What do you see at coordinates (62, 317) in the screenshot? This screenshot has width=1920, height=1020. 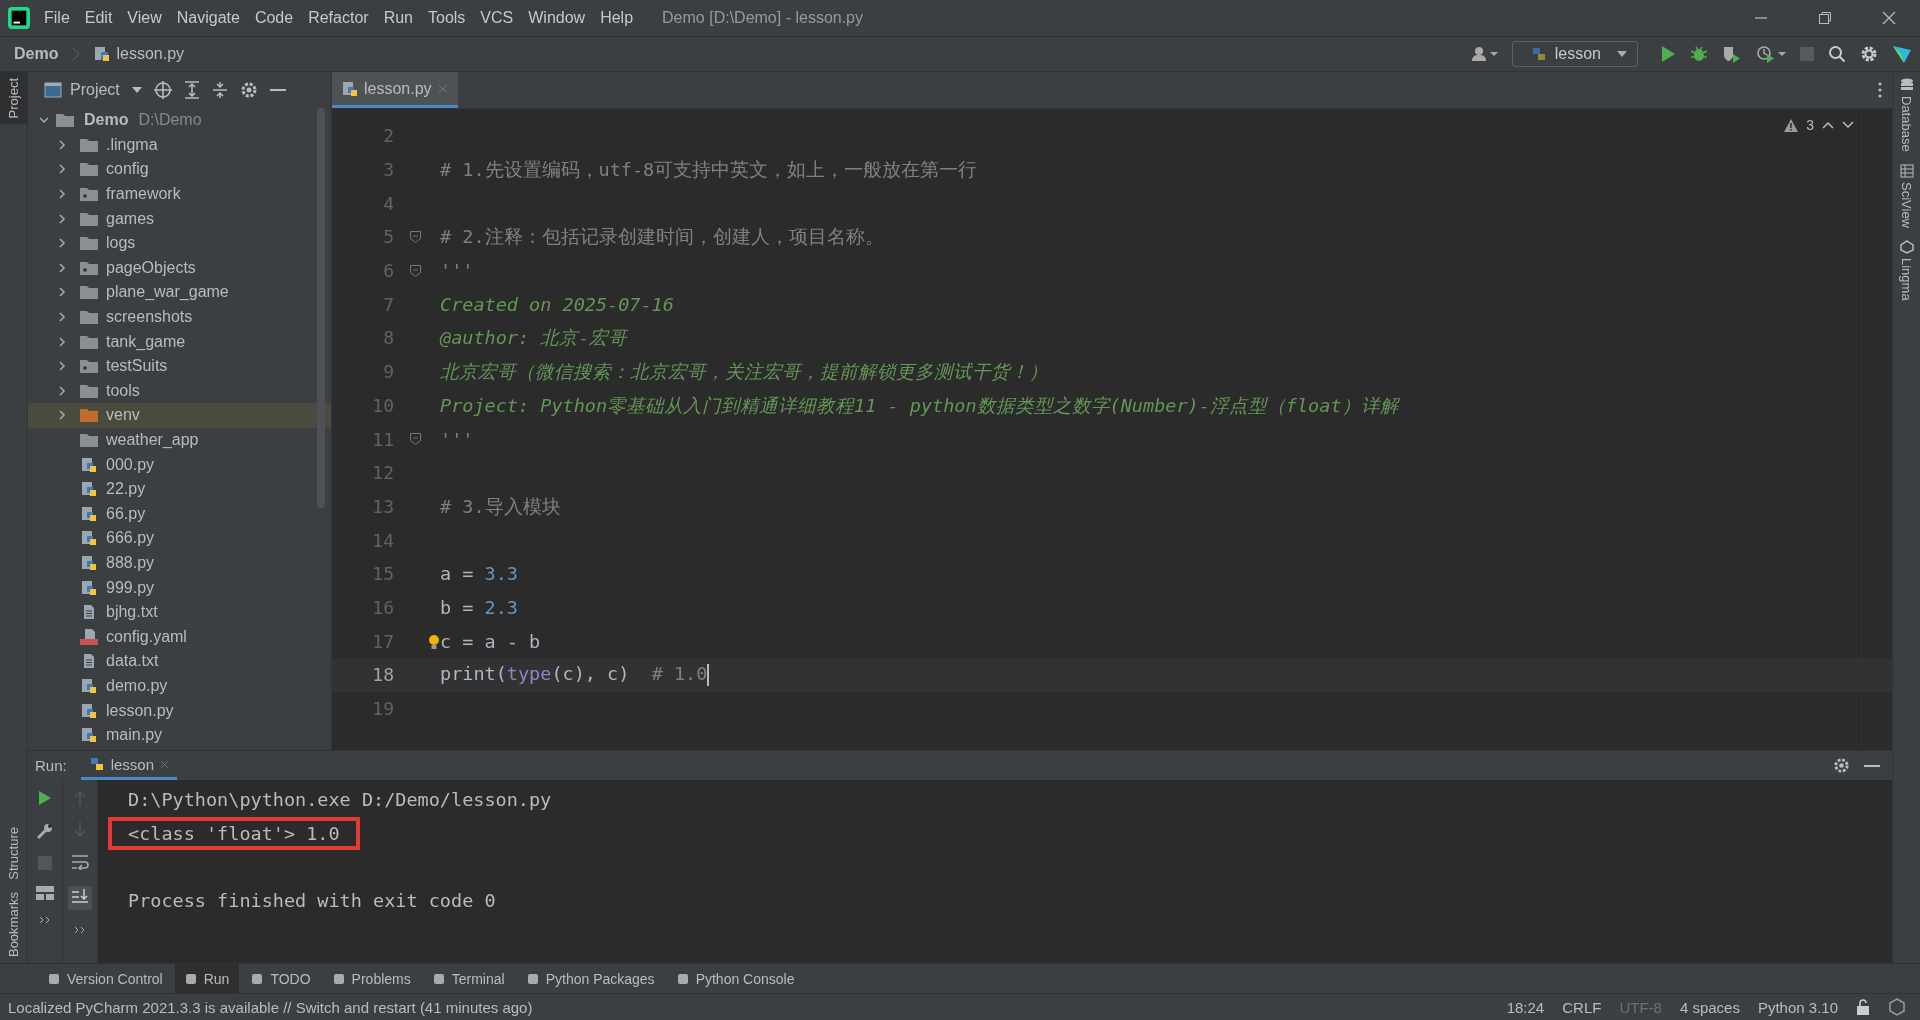 I see `chevron-right-icon` at bounding box center [62, 317].